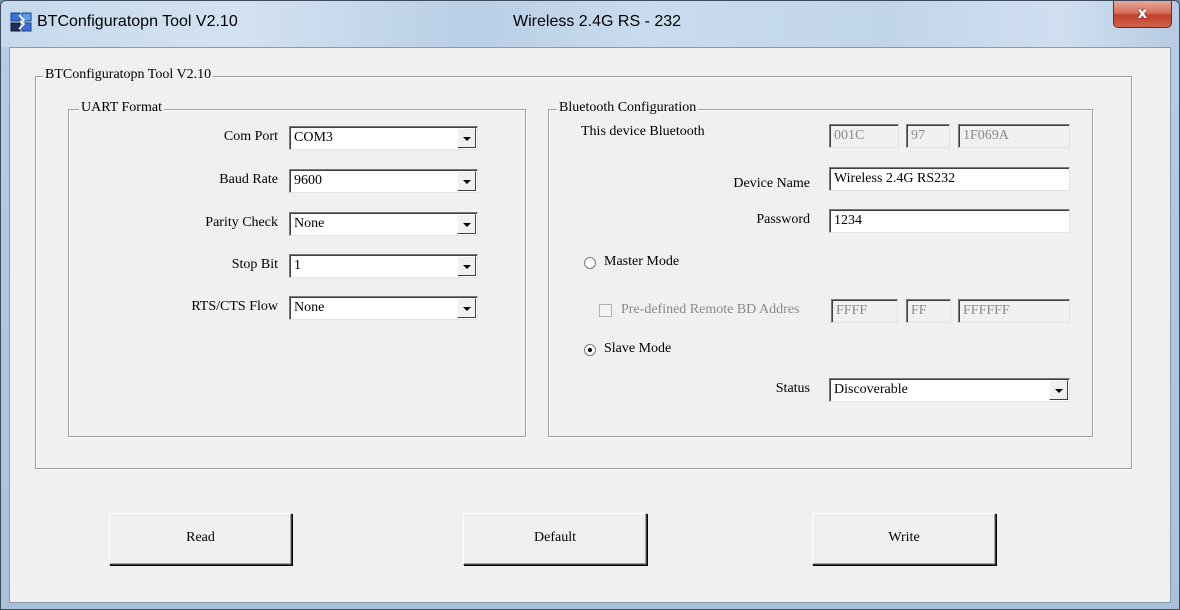  Describe the element at coordinates (121, 108) in the screenshot. I see `uart-group-title: UART Format` at that location.